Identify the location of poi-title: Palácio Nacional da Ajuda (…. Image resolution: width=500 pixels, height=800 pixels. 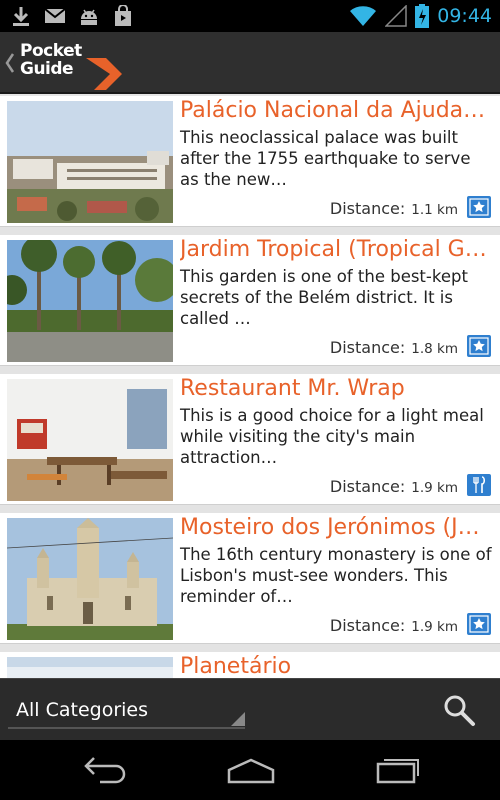
(336, 110).